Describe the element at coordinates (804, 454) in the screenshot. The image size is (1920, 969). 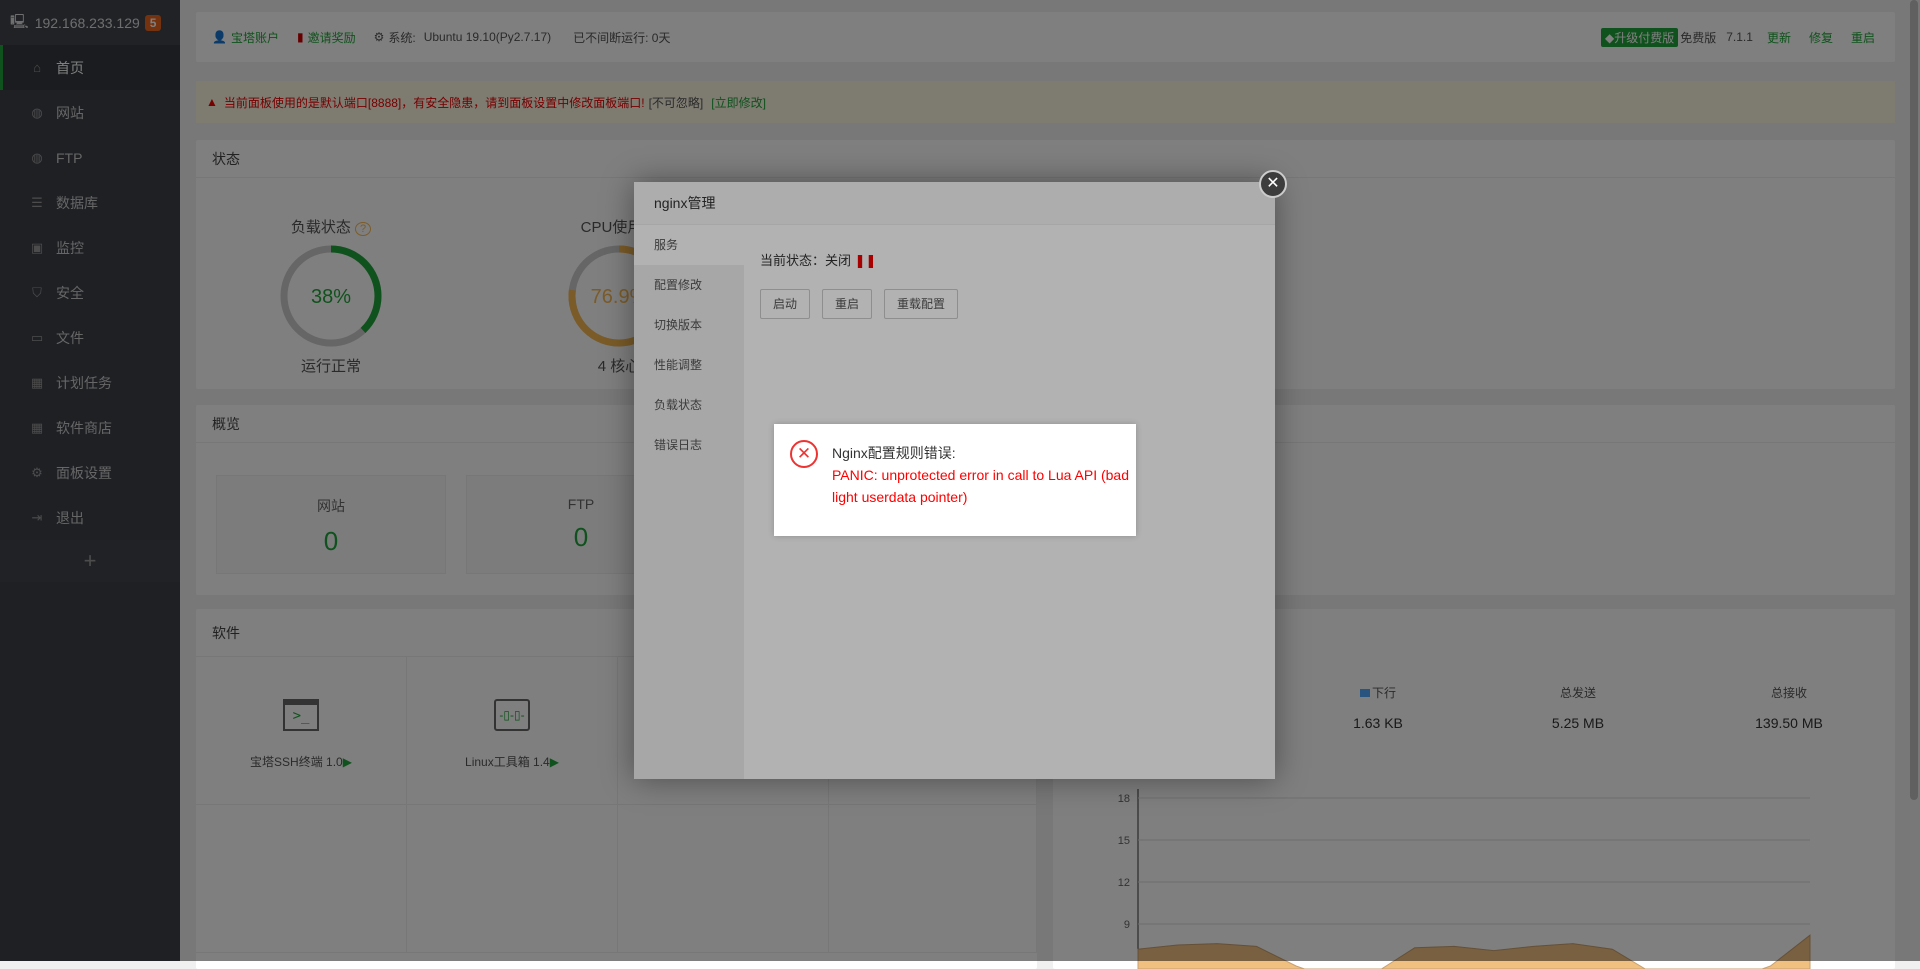
I see `error-icon: ✕` at that location.